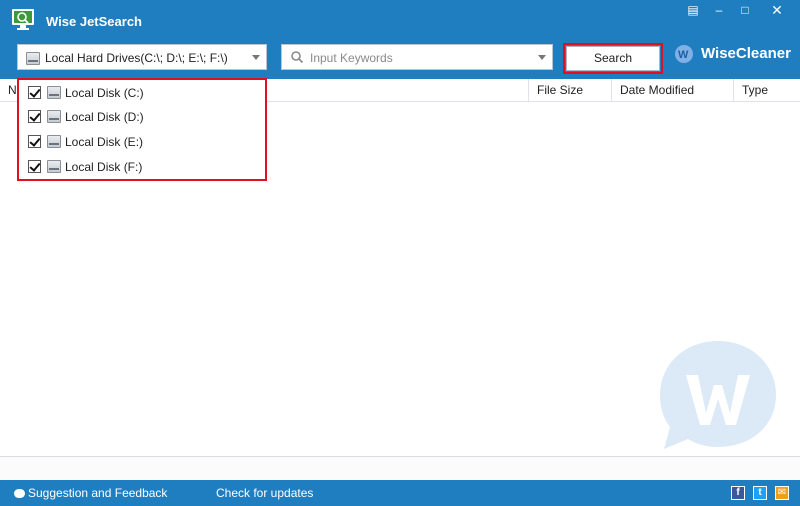 Image resolution: width=800 pixels, height=506 pixels. What do you see at coordinates (104, 142) in the screenshot?
I see `drive-item-label: Local Disk (E:)` at bounding box center [104, 142].